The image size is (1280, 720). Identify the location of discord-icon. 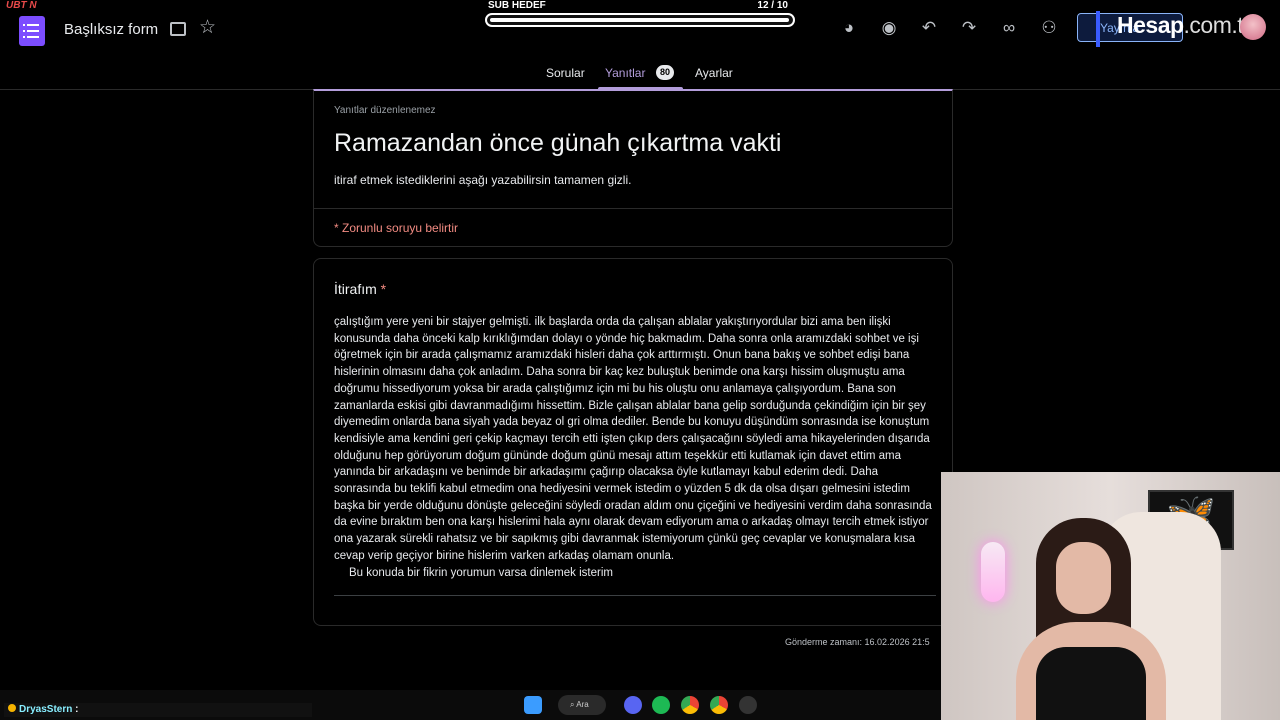
(633, 705).